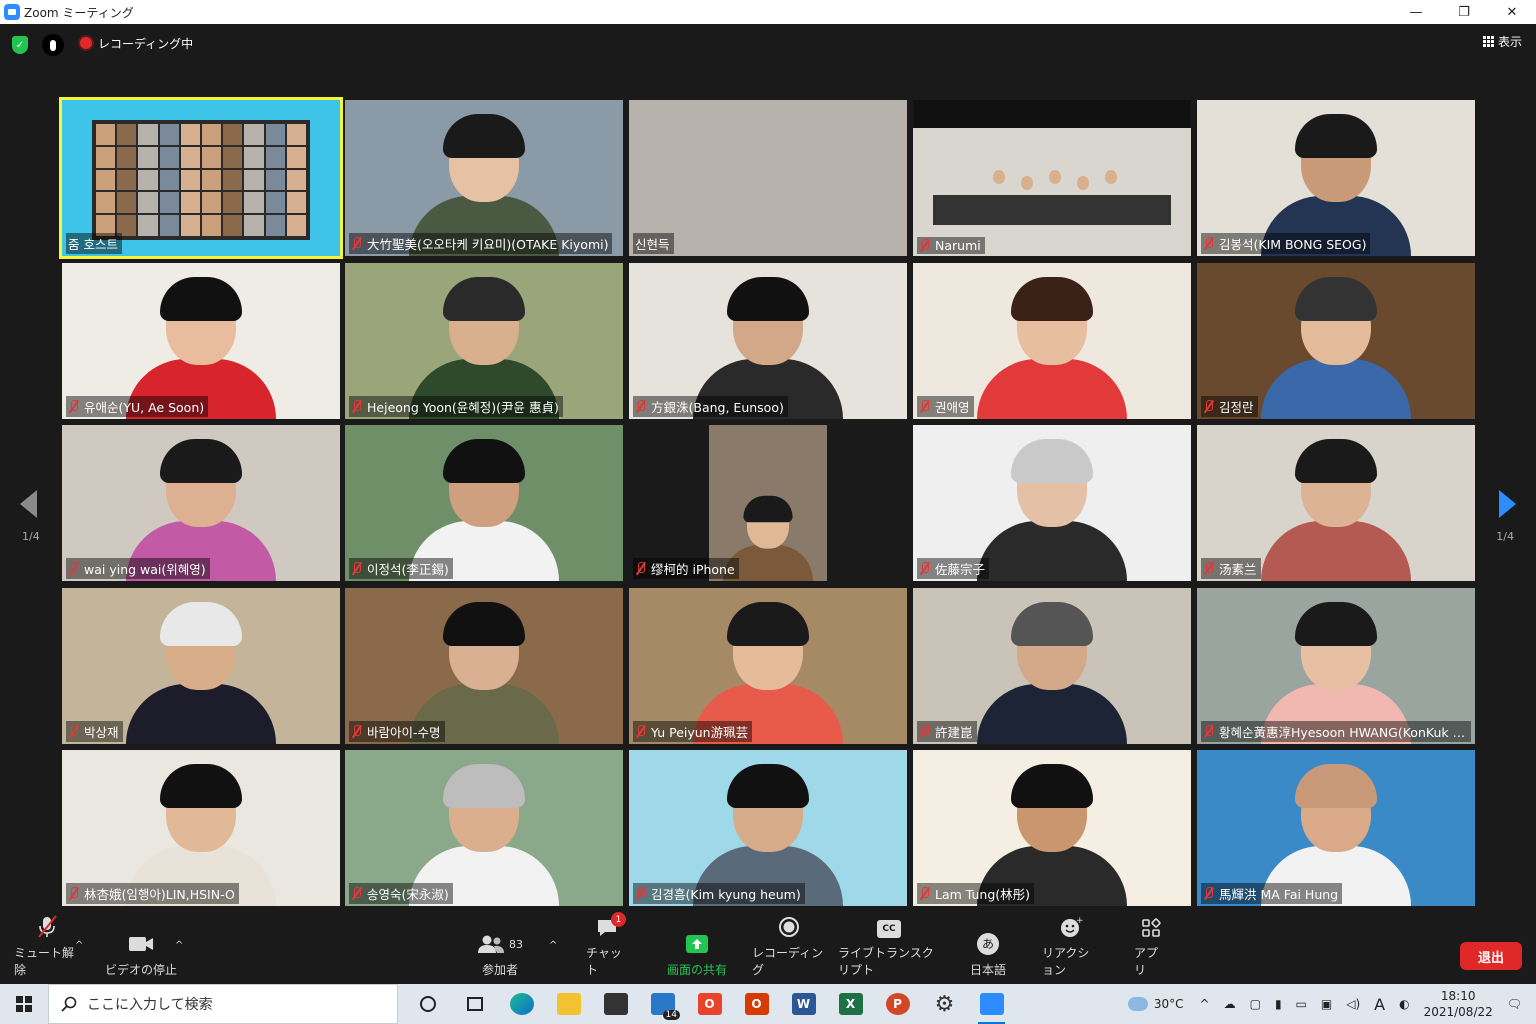 This screenshot has width=1536, height=1024. I want to click on participant-tile: 바람아이-수명, so click(484, 666).